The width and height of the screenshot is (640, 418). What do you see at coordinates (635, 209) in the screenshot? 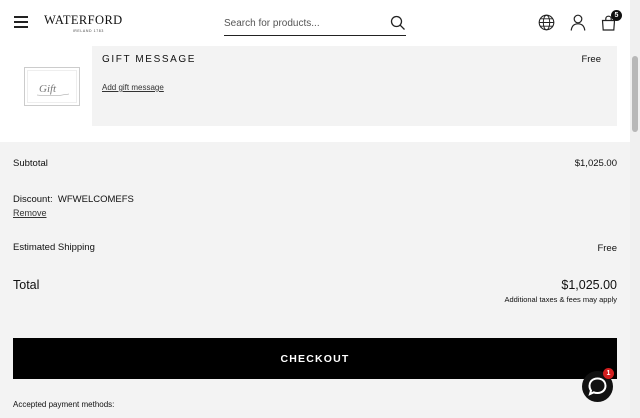
I see `page-scrollbar` at bounding box center [635, 209].